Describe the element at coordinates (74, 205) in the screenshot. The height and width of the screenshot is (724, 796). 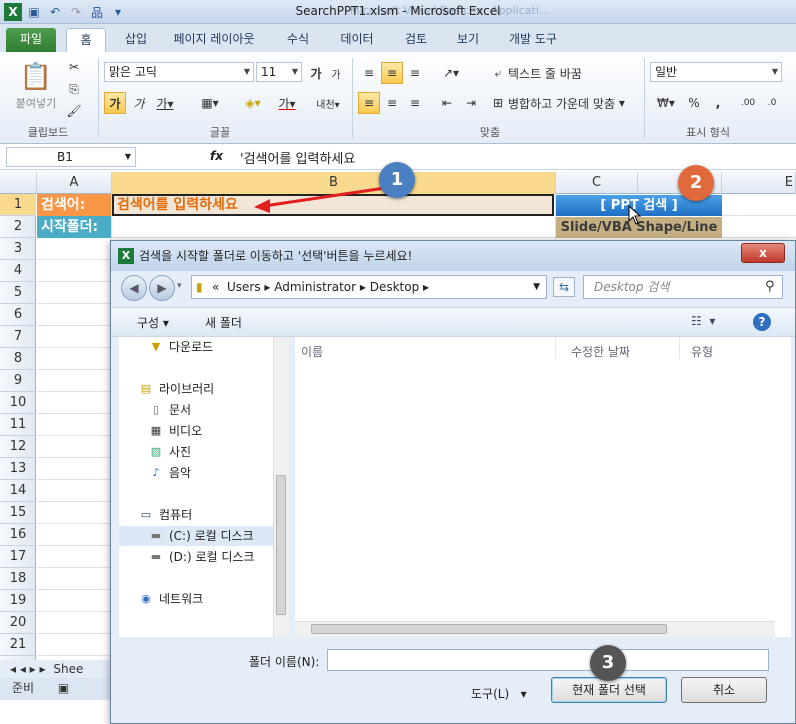
I see `cell-a1: 검색어:` at that location.